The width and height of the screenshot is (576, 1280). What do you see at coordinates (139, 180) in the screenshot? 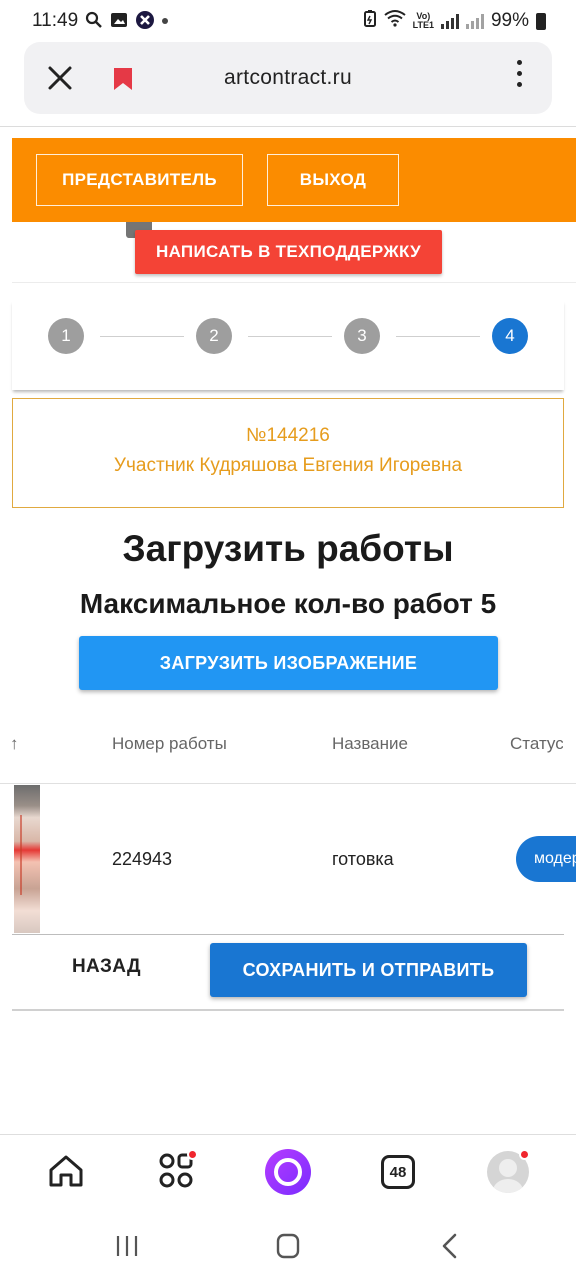
I see `representative-button: ПРЕДСТАВИТЕЛЬ` at bounding box center [139, 180].